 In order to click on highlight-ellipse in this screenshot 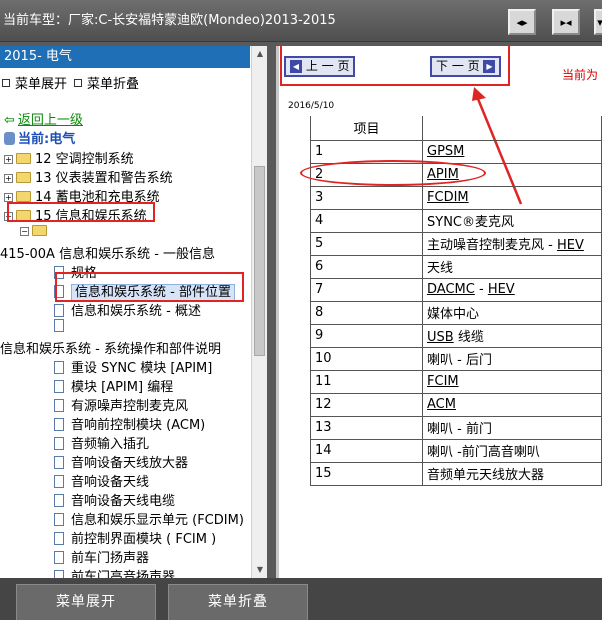, I will do `click(393, 173)`.